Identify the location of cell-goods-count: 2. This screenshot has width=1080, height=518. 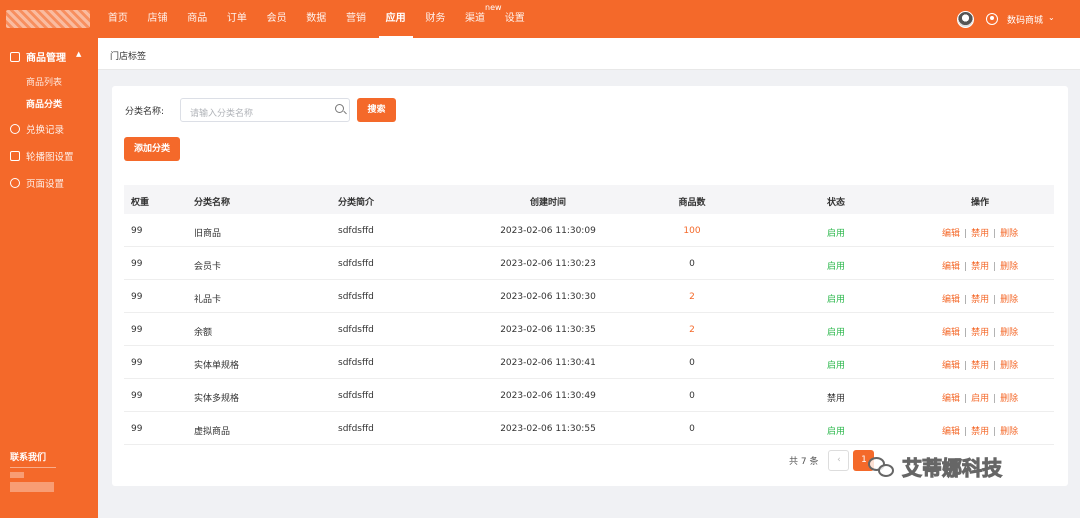
(692, 297).